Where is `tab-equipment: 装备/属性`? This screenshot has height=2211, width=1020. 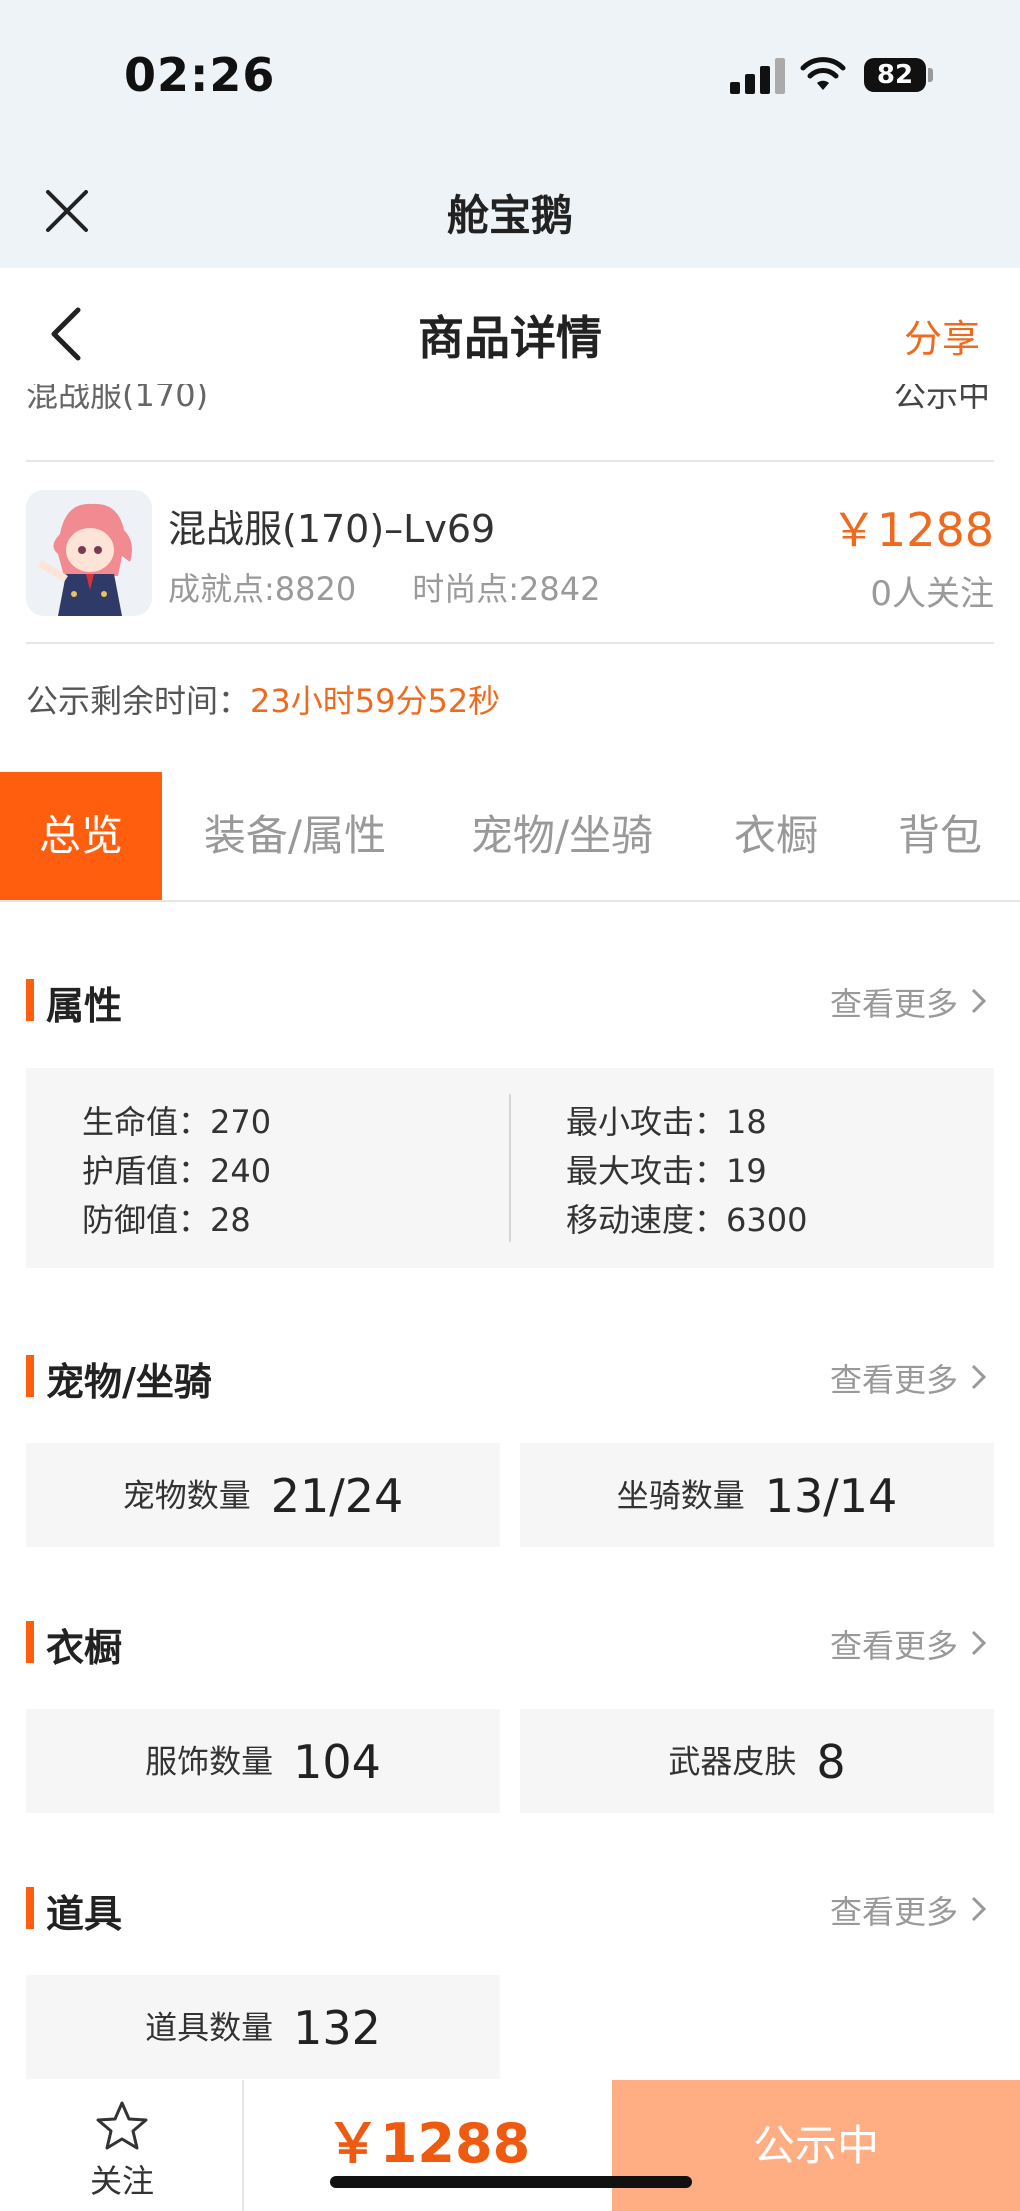
tab-equipment: 装备/属性 is located at coordinates (295, 836).